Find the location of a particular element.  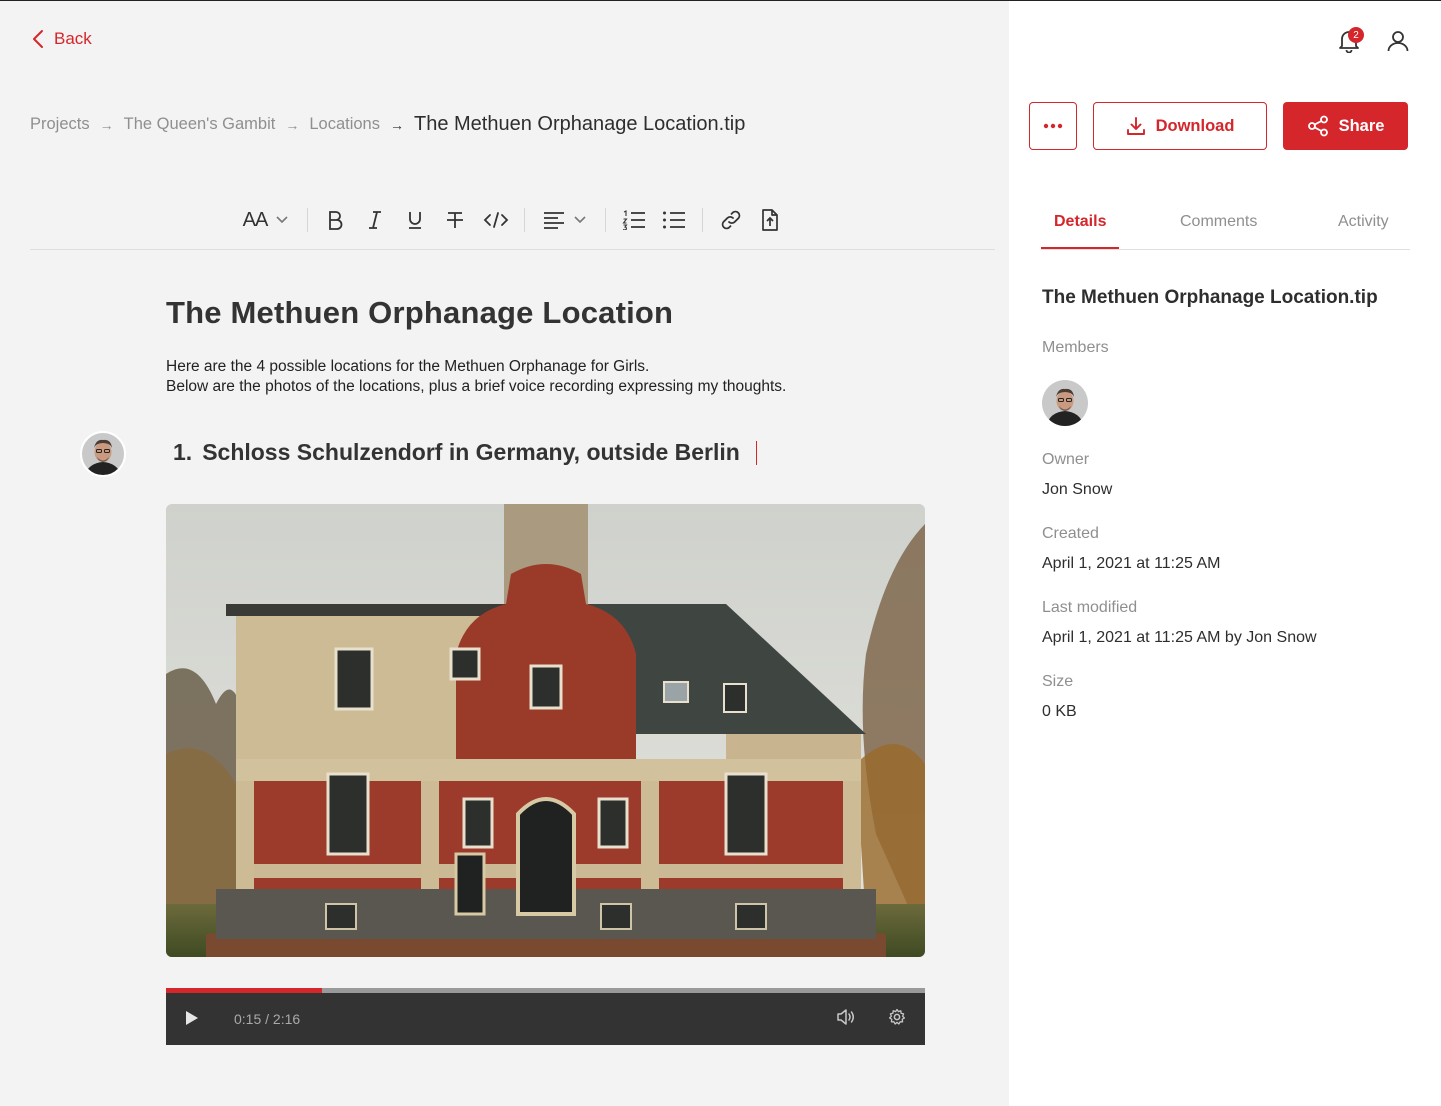

user-menu-button is located at coordinates (1398, 43).